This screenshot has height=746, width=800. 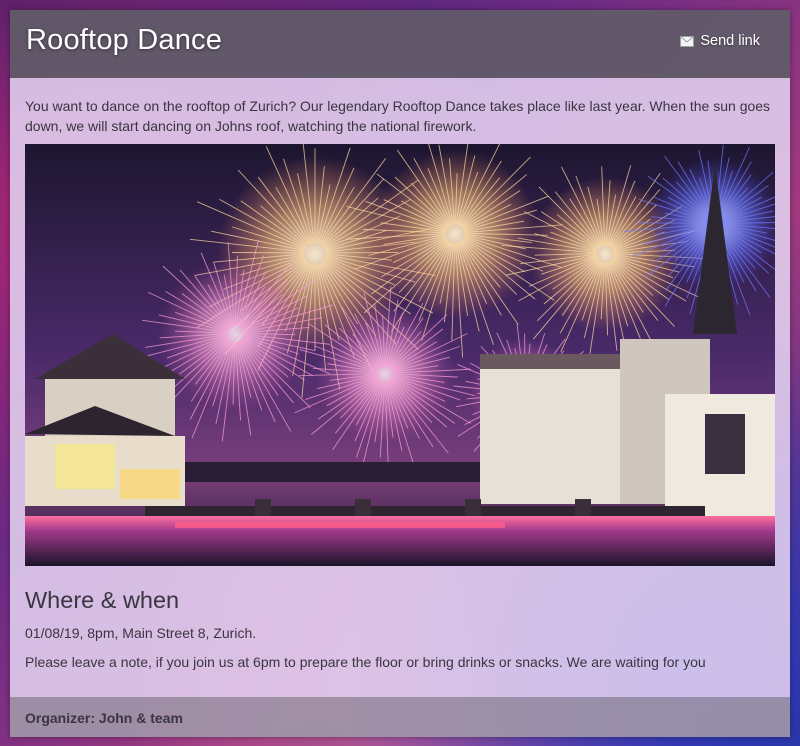 What do you see at coordinates (124, 40) in the screenshot?
I see `page-title: Rooftop Dance` at bounding box center [124, 40].